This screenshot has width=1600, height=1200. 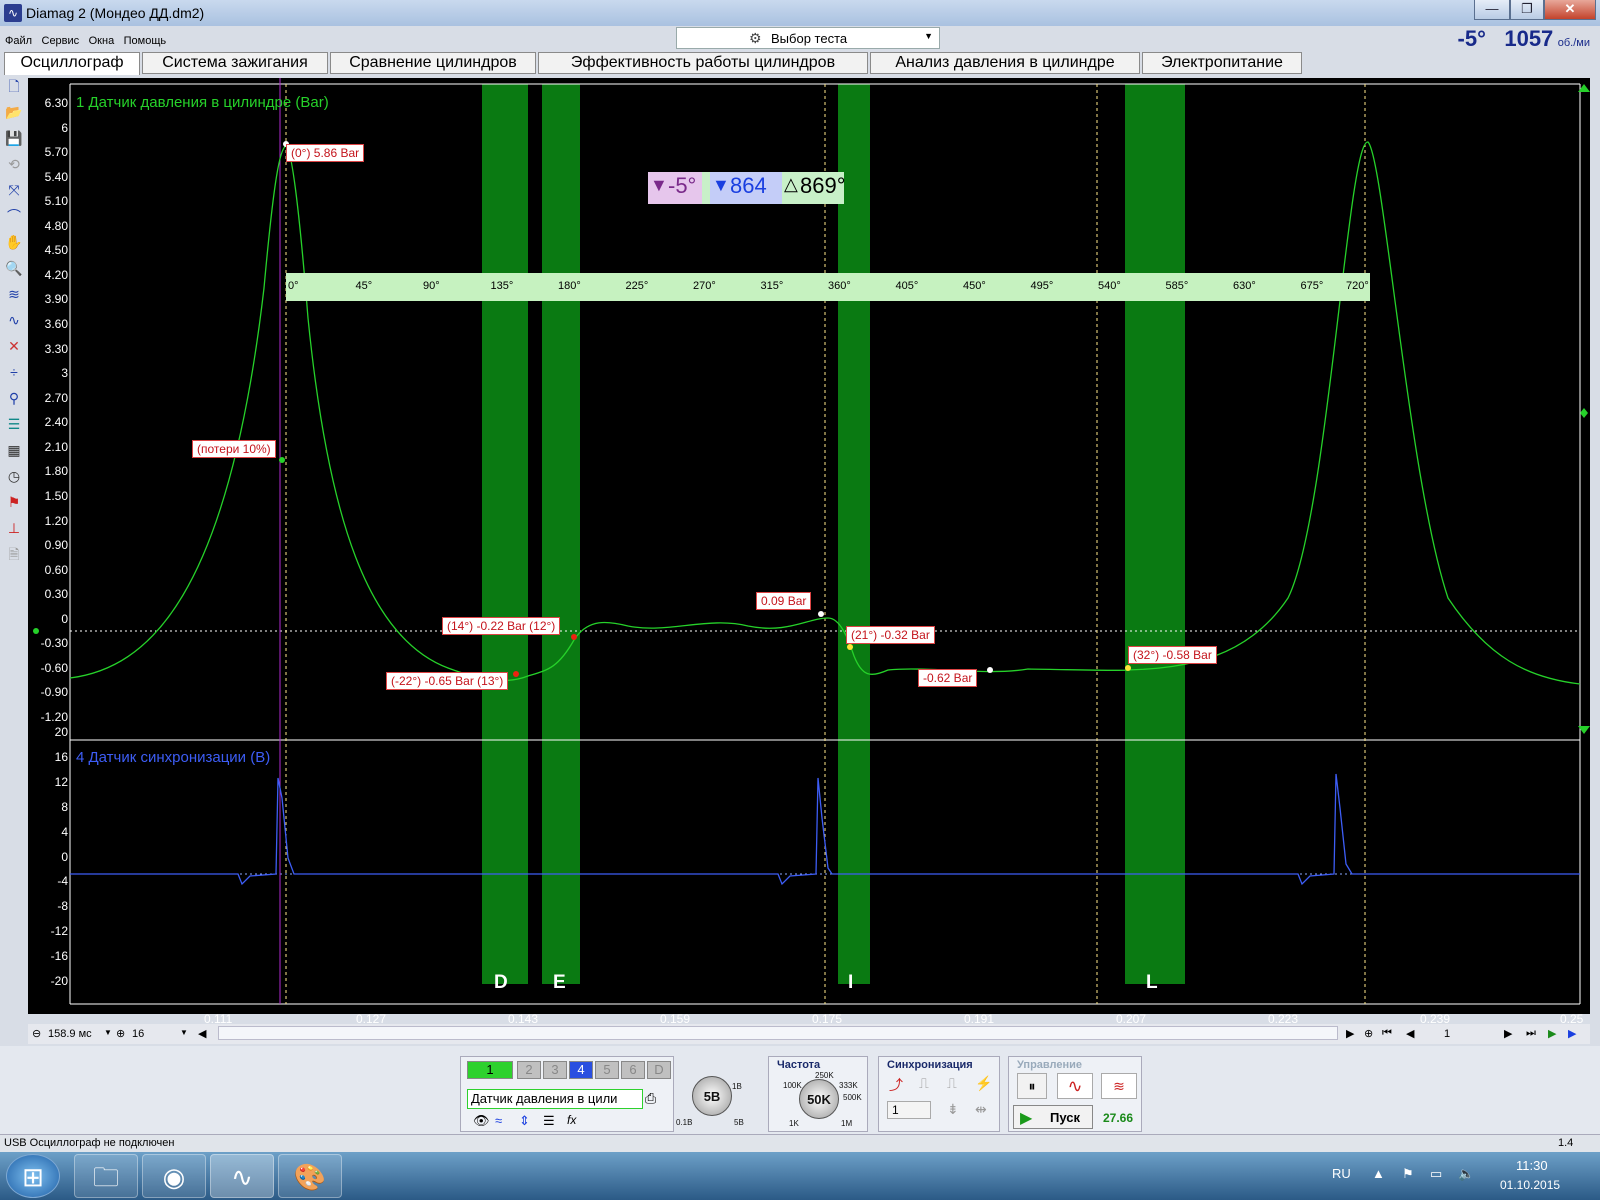 I want to click on page-number: 1, so click(x=1447, y=1034).